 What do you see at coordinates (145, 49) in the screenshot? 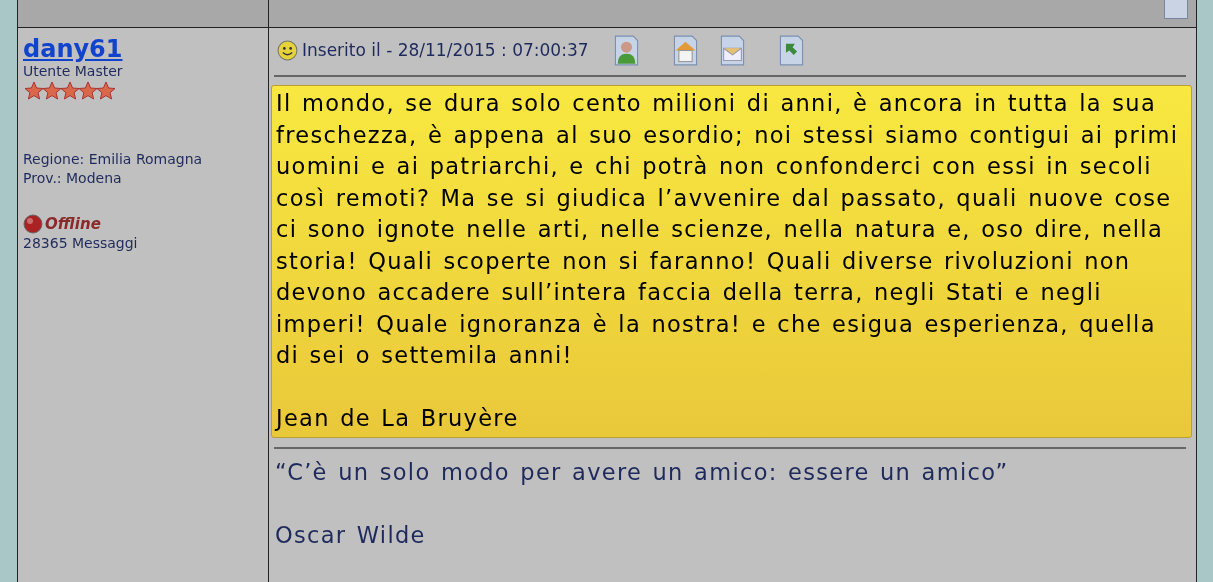
I see `username-link: dany61` at bounding box center [145, 49].